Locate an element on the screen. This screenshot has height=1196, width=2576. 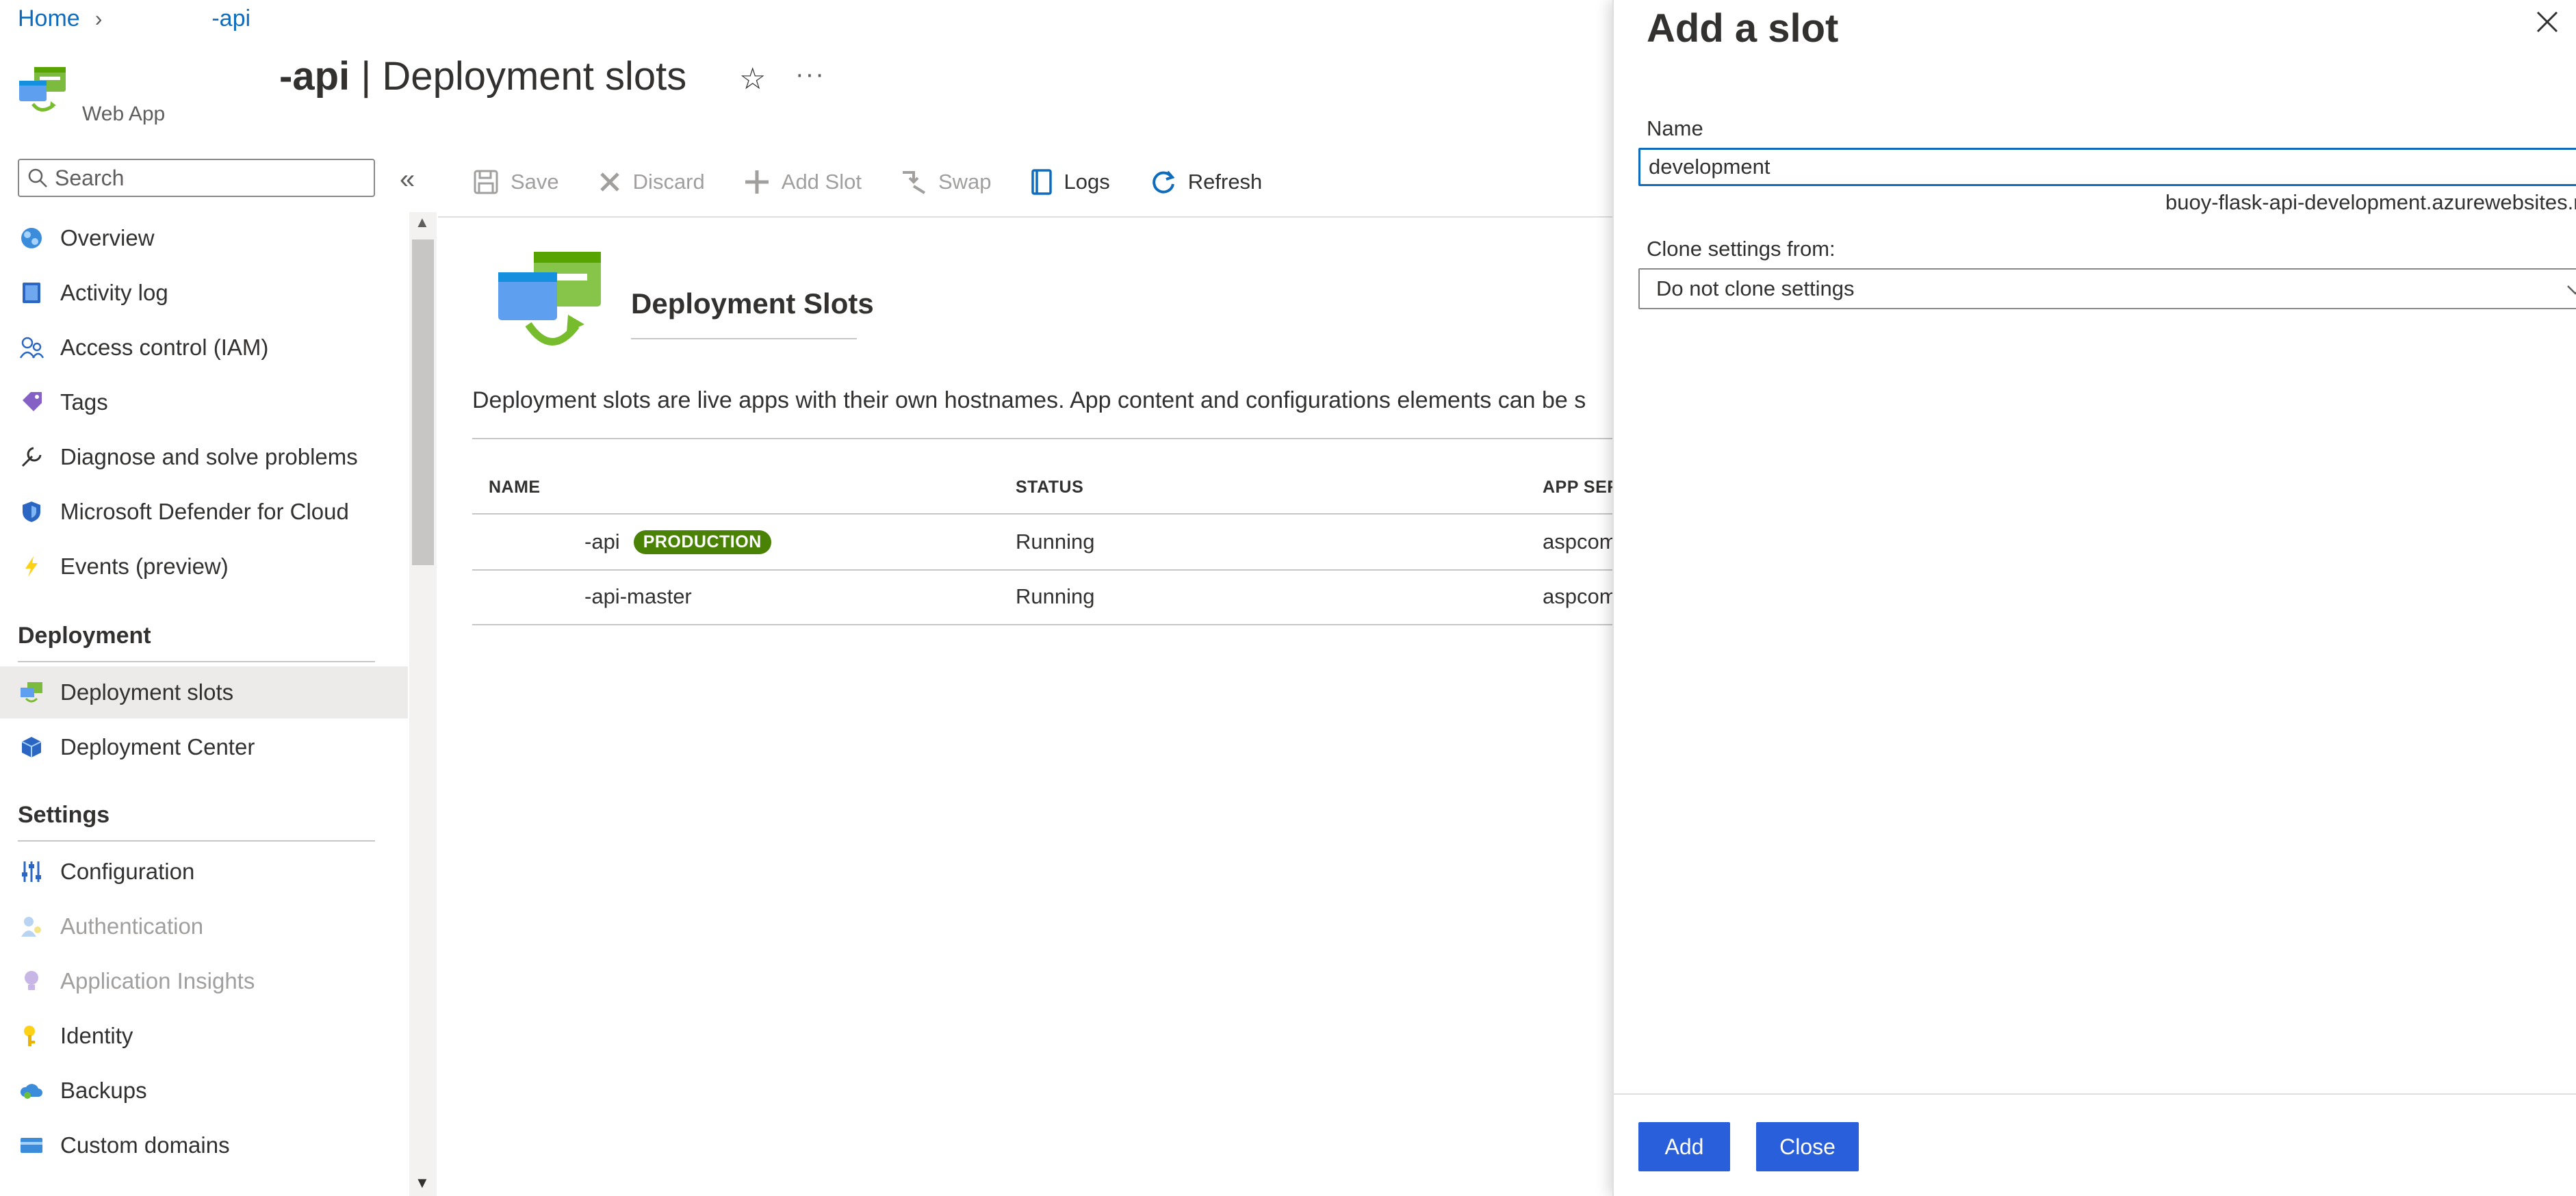
clone-settings-label: Clone settings from: is located at coordinates (1741, 249).